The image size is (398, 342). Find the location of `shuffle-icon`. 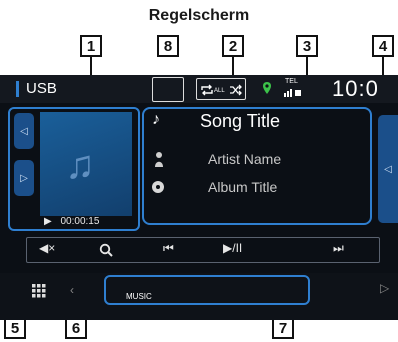

shuffle-icon is located at coordinates (236, 90).